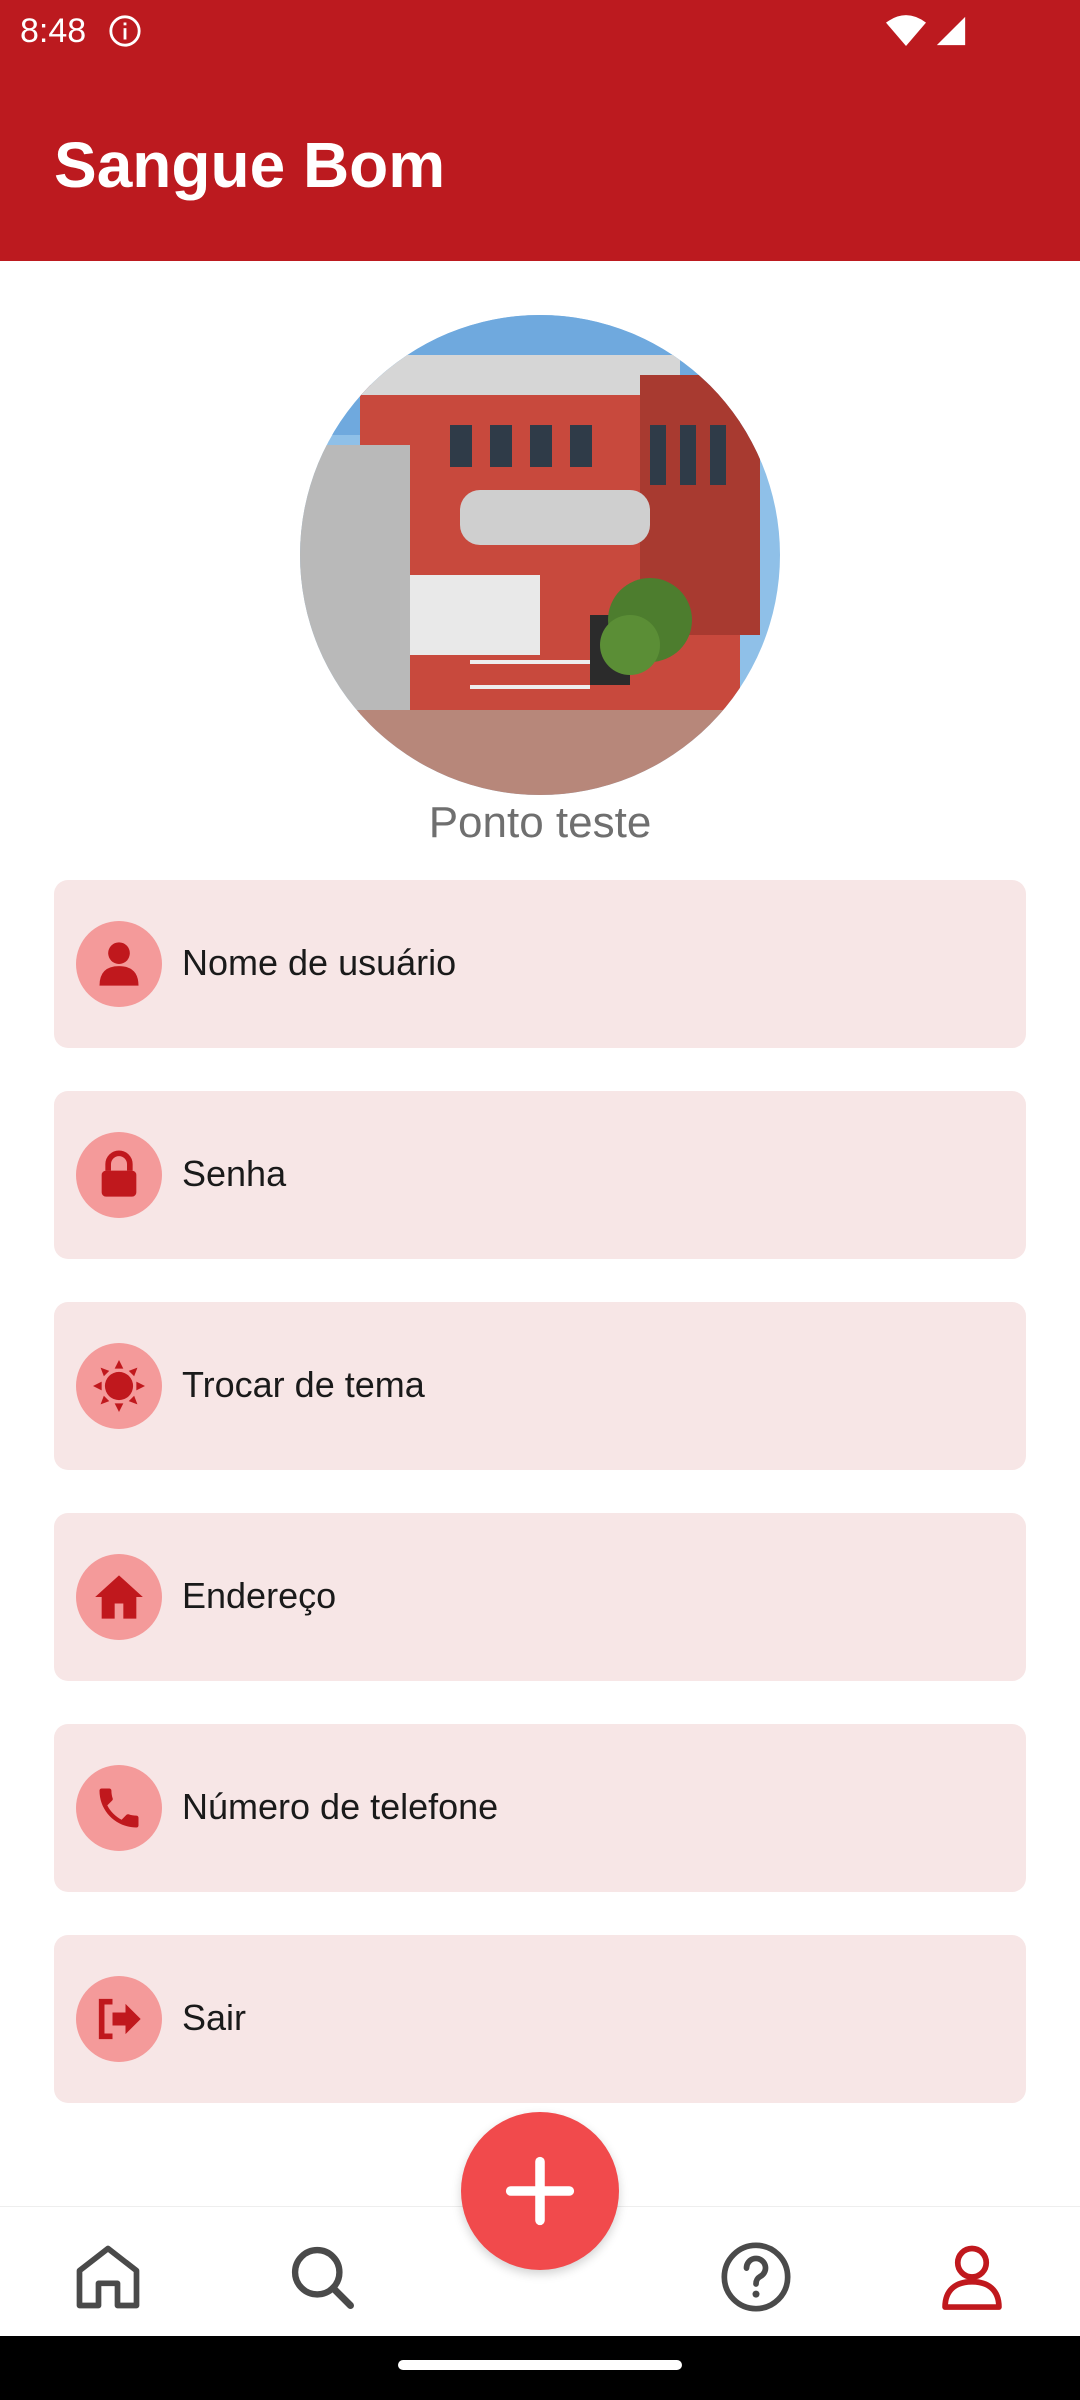  I want to click on wifi-icon, so click(906, 30).